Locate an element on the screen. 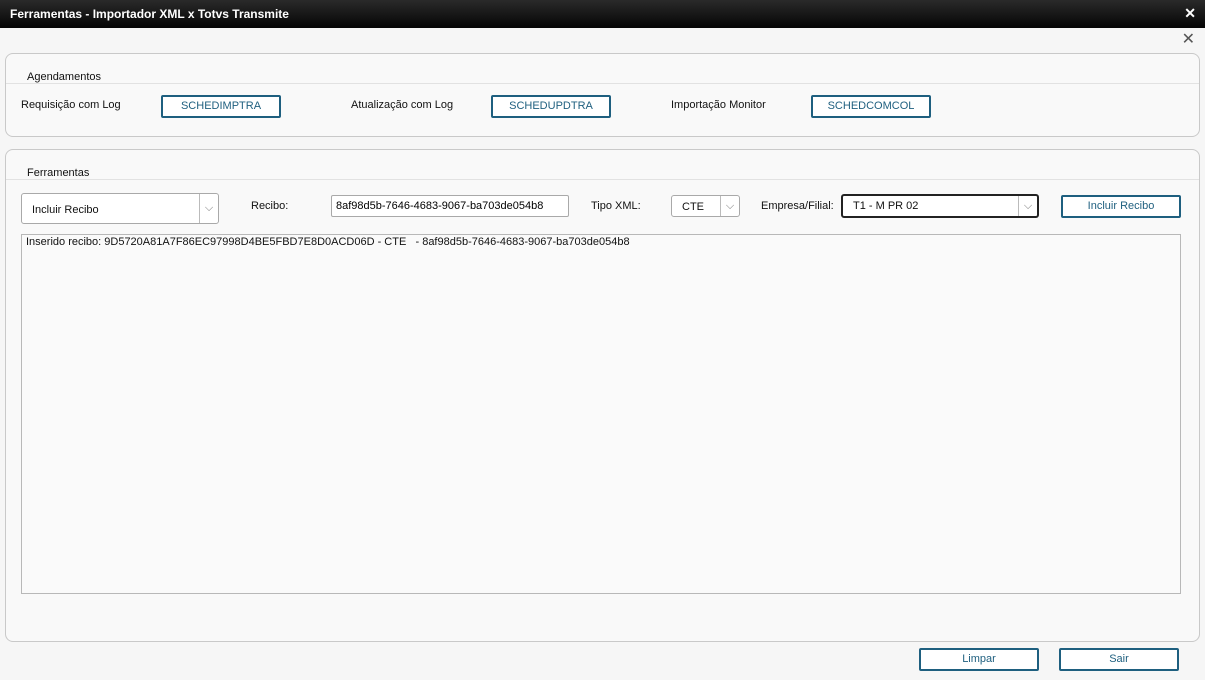 The height and width of the screenshot is (680, 1205). empresa-filial-value: T1 - M PR 02 is located at coordinates (886, 206).